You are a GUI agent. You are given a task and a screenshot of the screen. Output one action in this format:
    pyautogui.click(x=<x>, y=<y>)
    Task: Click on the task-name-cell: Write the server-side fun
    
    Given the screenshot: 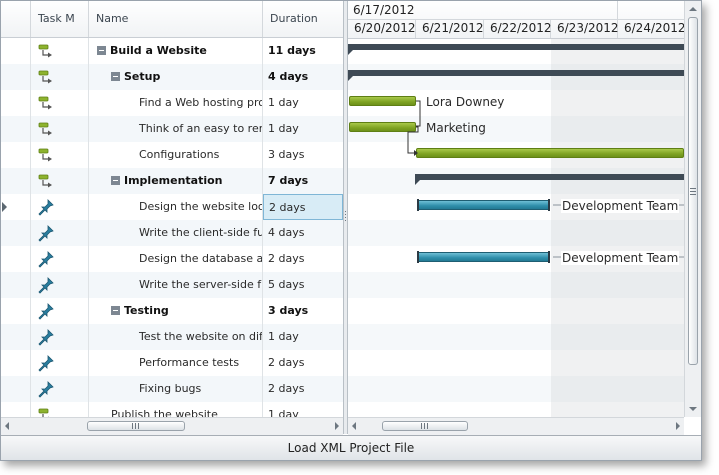 What is the action you would take?
    pyautogui.click(x=176, y=285)
    